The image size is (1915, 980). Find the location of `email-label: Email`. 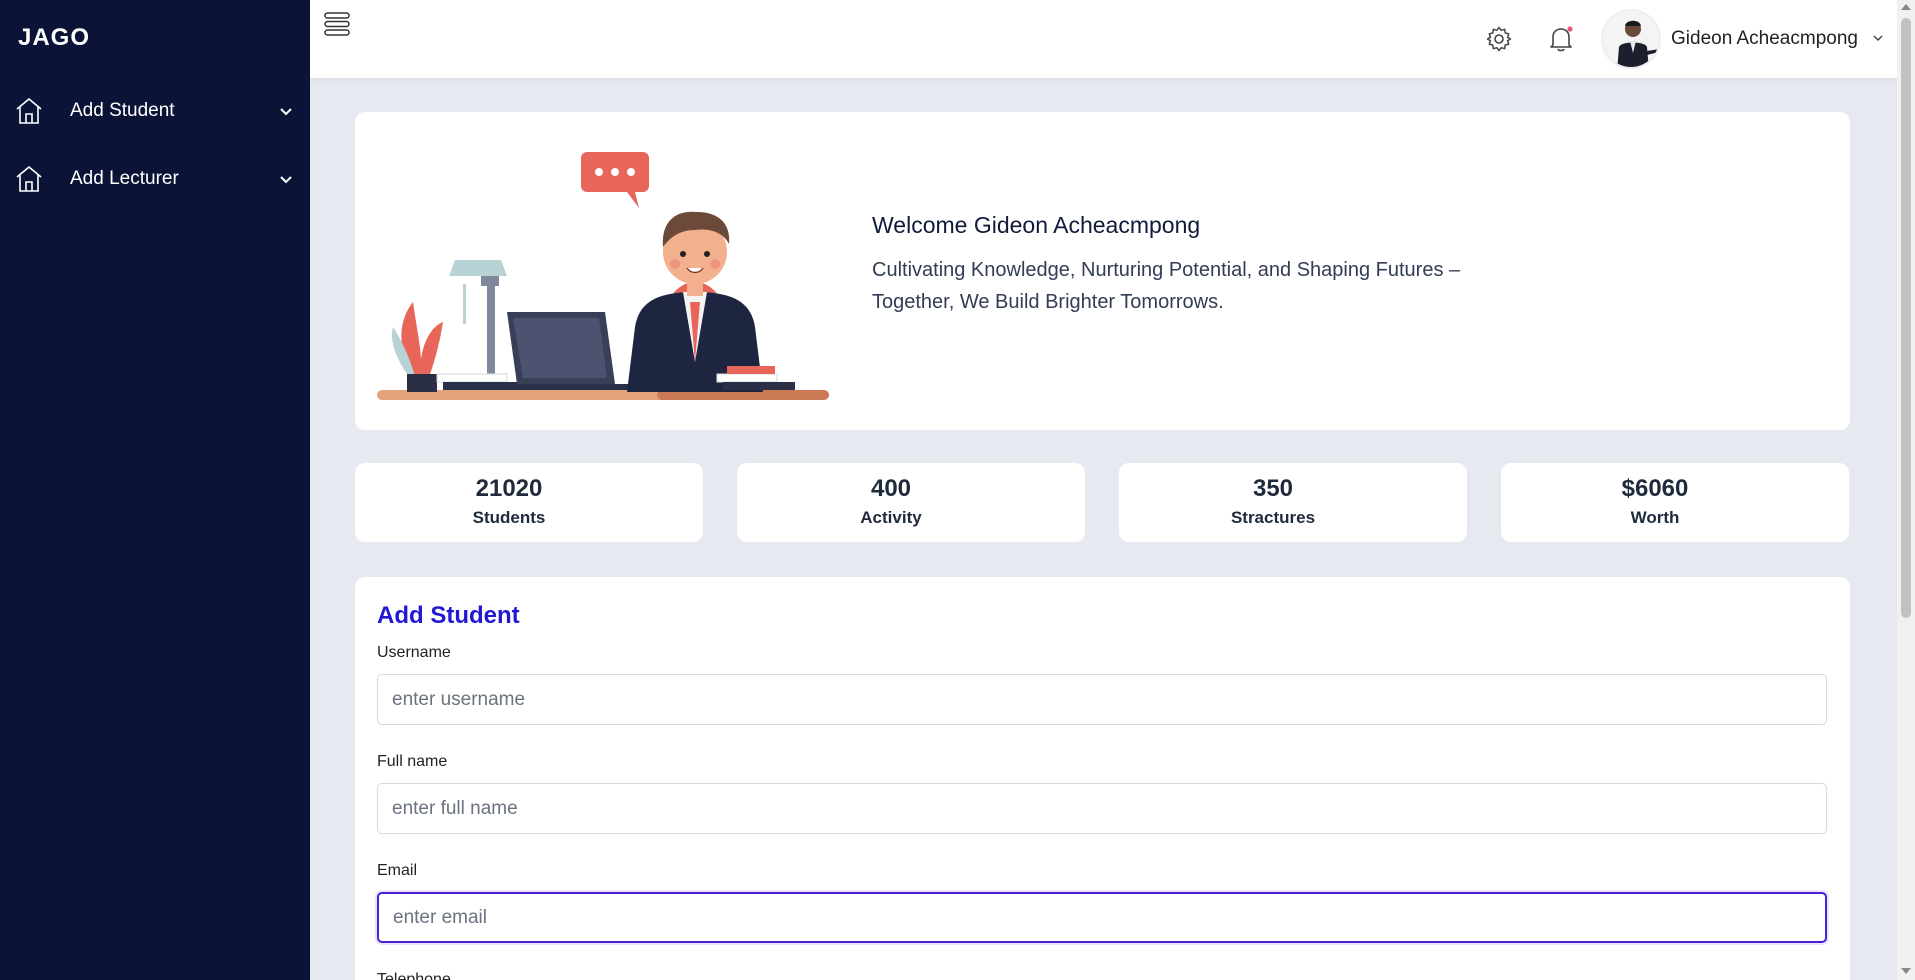

email-label: Email is located at coordinates (397, 870).